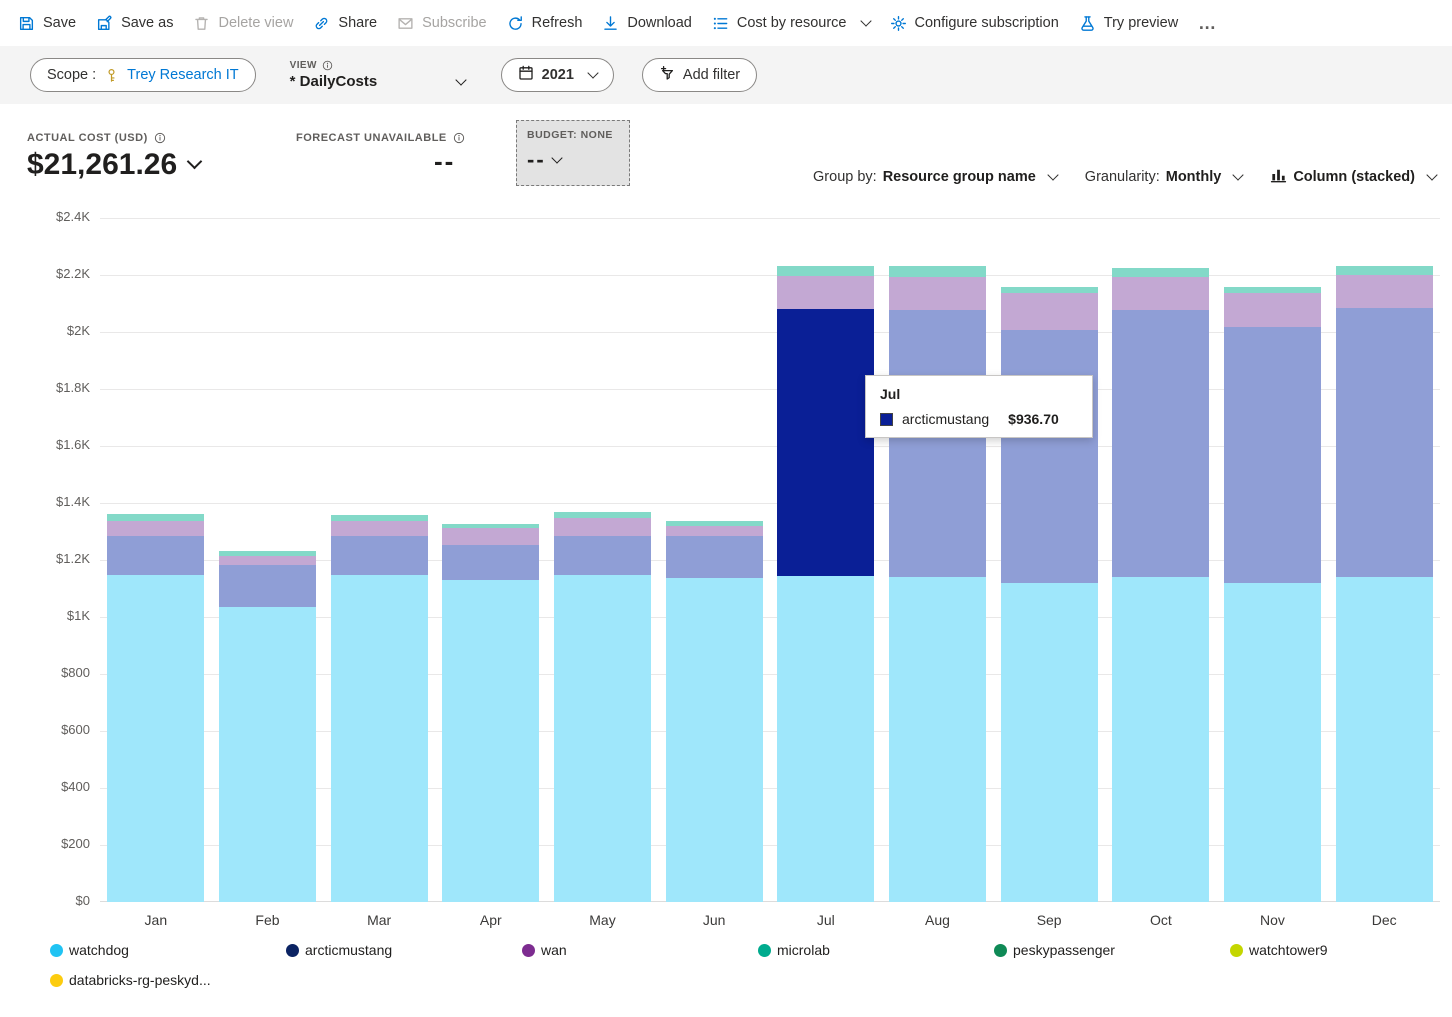  Describe the element at coordinates (803, 950) in the screenshot. I see `legend-label: microlab` at that location.